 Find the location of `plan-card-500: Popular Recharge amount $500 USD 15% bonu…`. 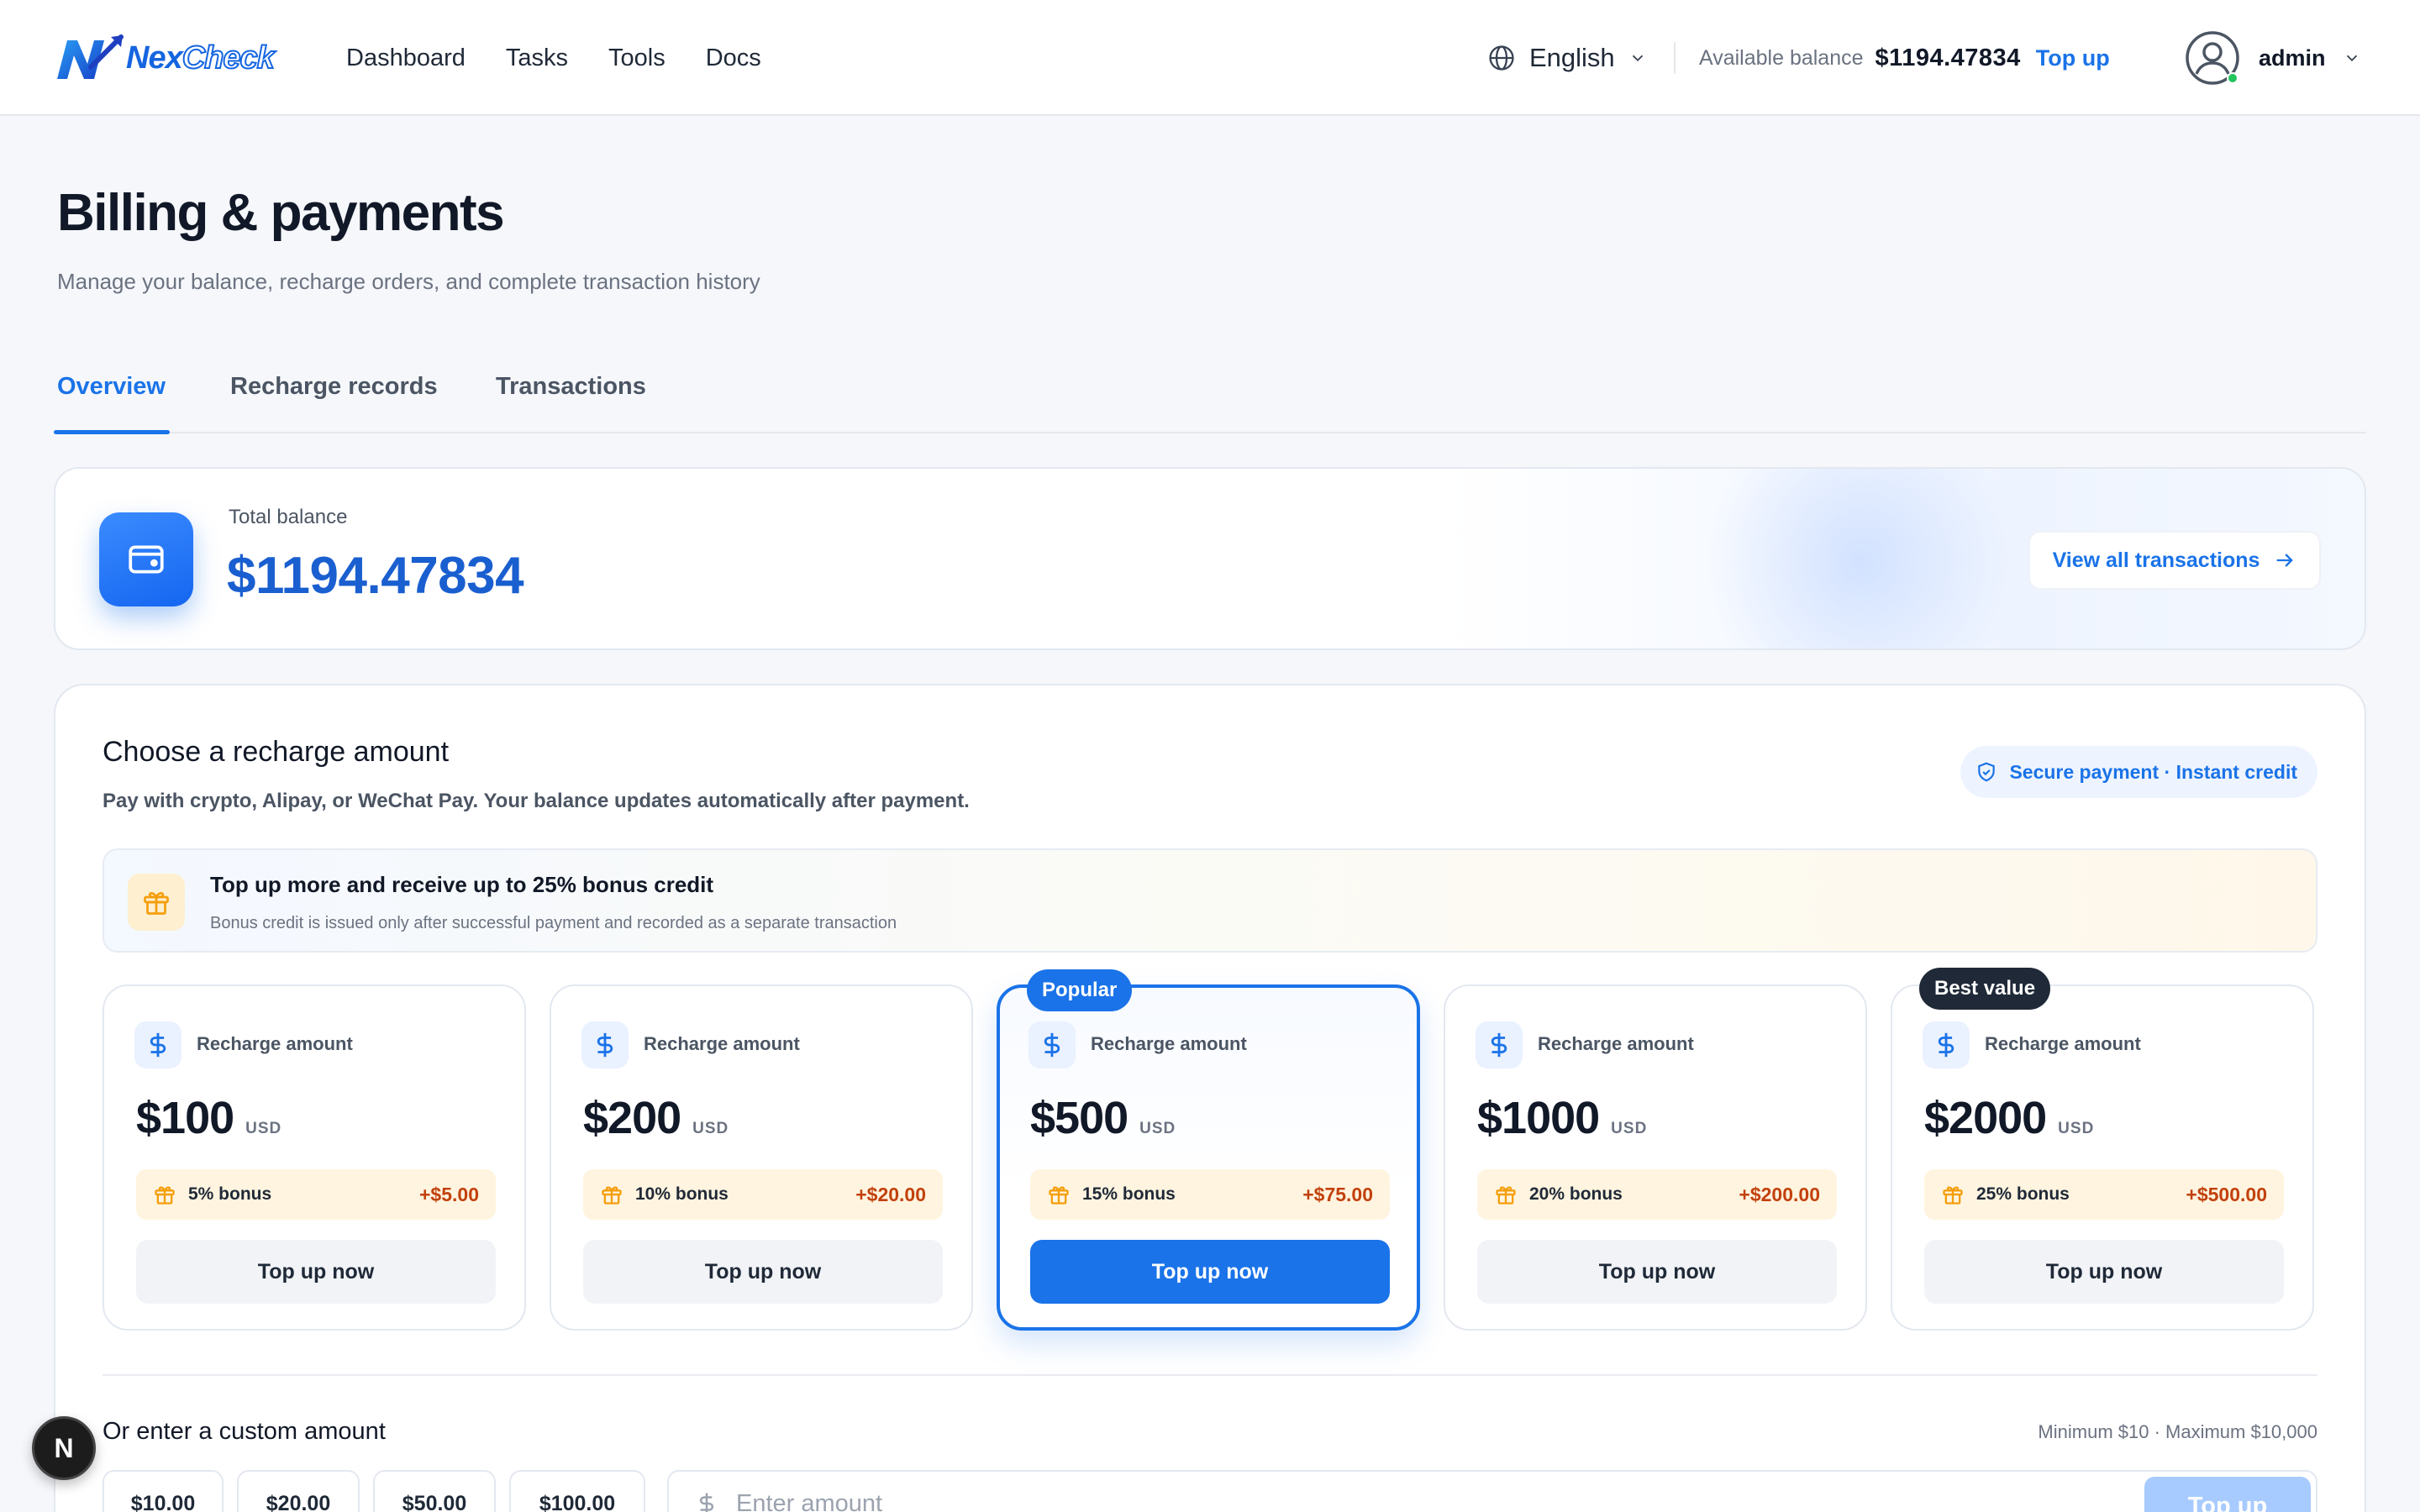

plan-card-500: Popular Recharge amount $500 USD 15% bonu… is located at coordinates (1208, 1150).